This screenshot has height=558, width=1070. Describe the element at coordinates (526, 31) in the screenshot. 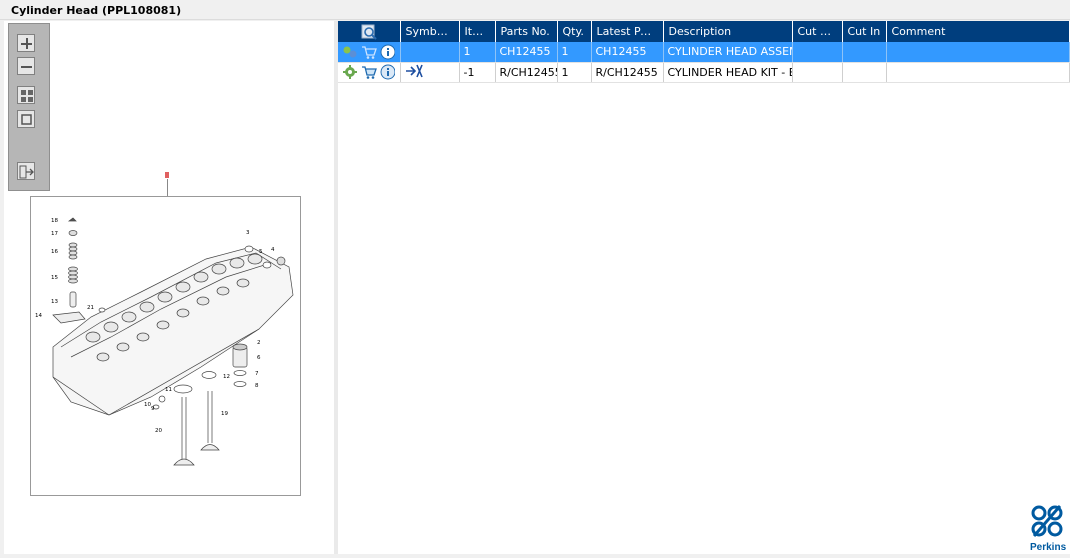

I see `column-header-parts-no: Parts No.` at that location.